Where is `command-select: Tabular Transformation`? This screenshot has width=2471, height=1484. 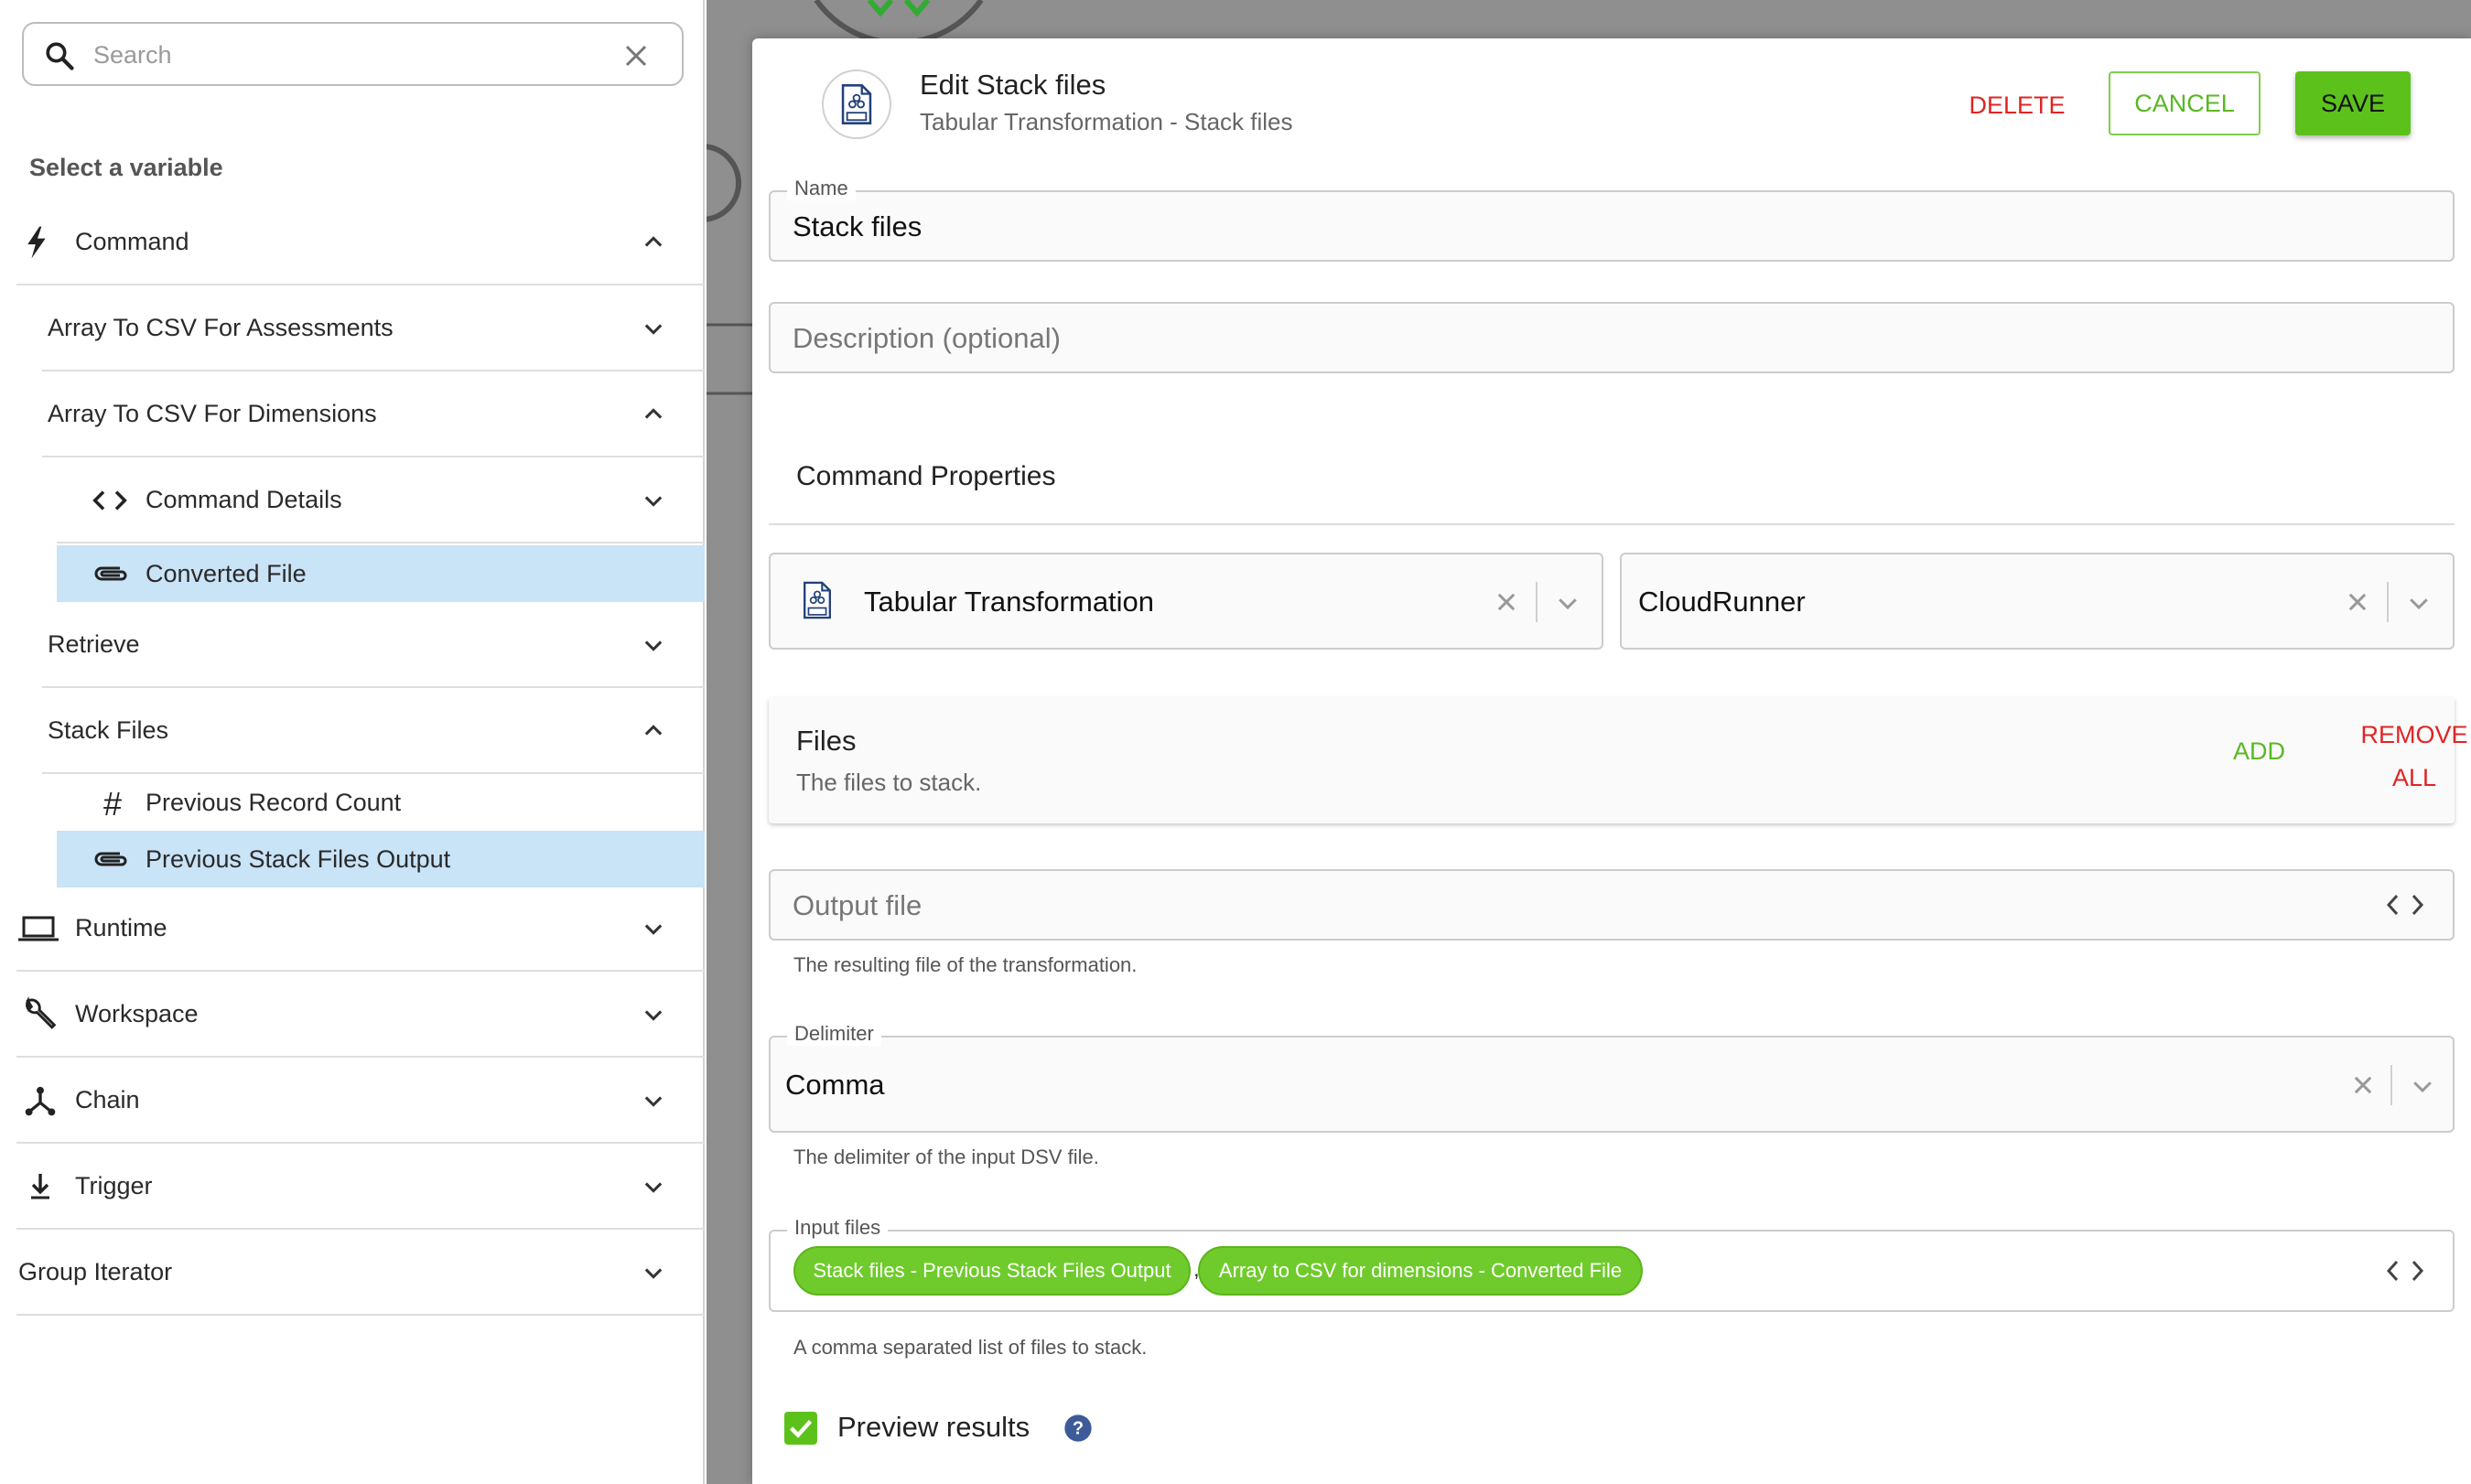
command-select: Tabular Transformation is located at coordinates (1186, 601).